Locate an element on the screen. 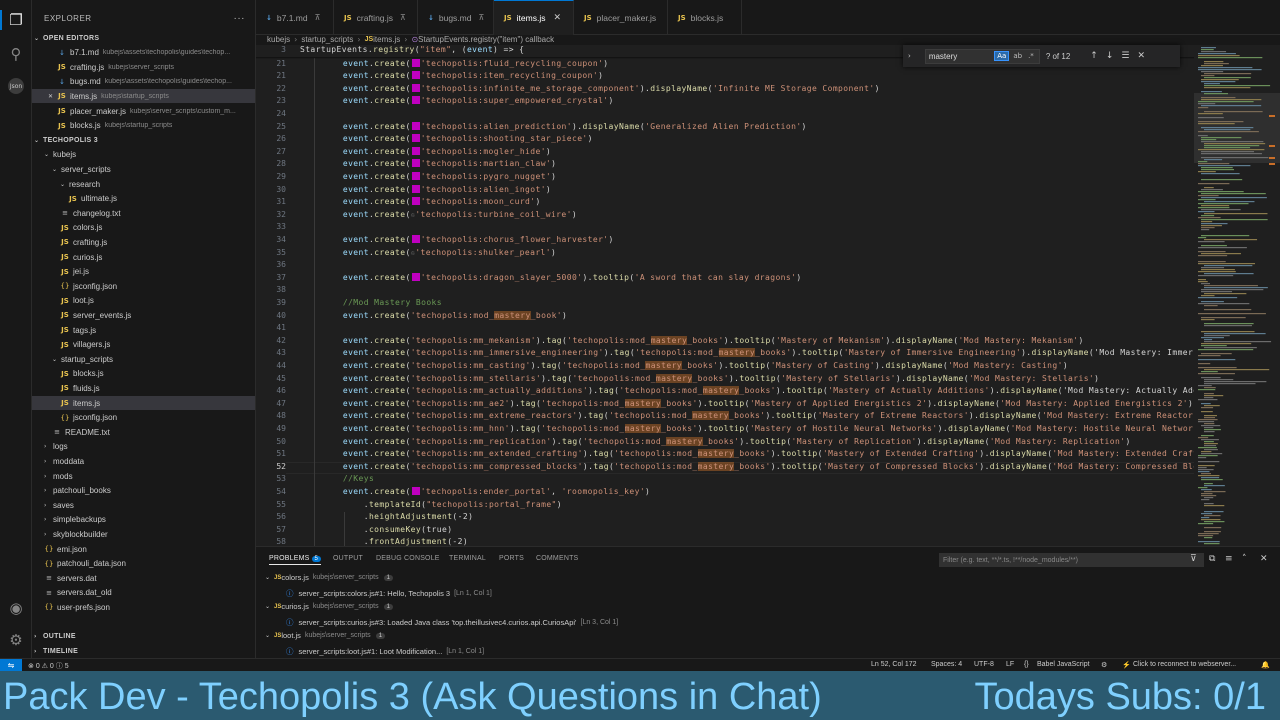  tree-file: JS ultimate.js is located at coordinates (143, 199).